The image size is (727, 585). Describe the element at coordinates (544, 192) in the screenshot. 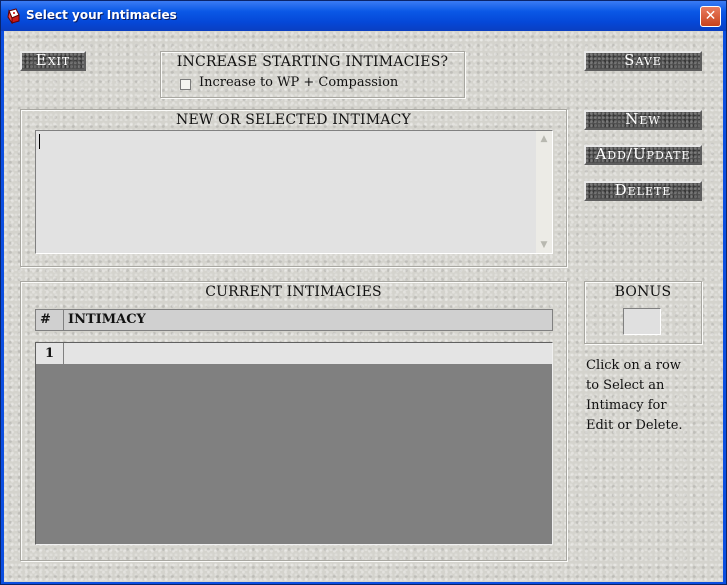

I see `textarea-scrollbar: ▲ ▼` at that location.